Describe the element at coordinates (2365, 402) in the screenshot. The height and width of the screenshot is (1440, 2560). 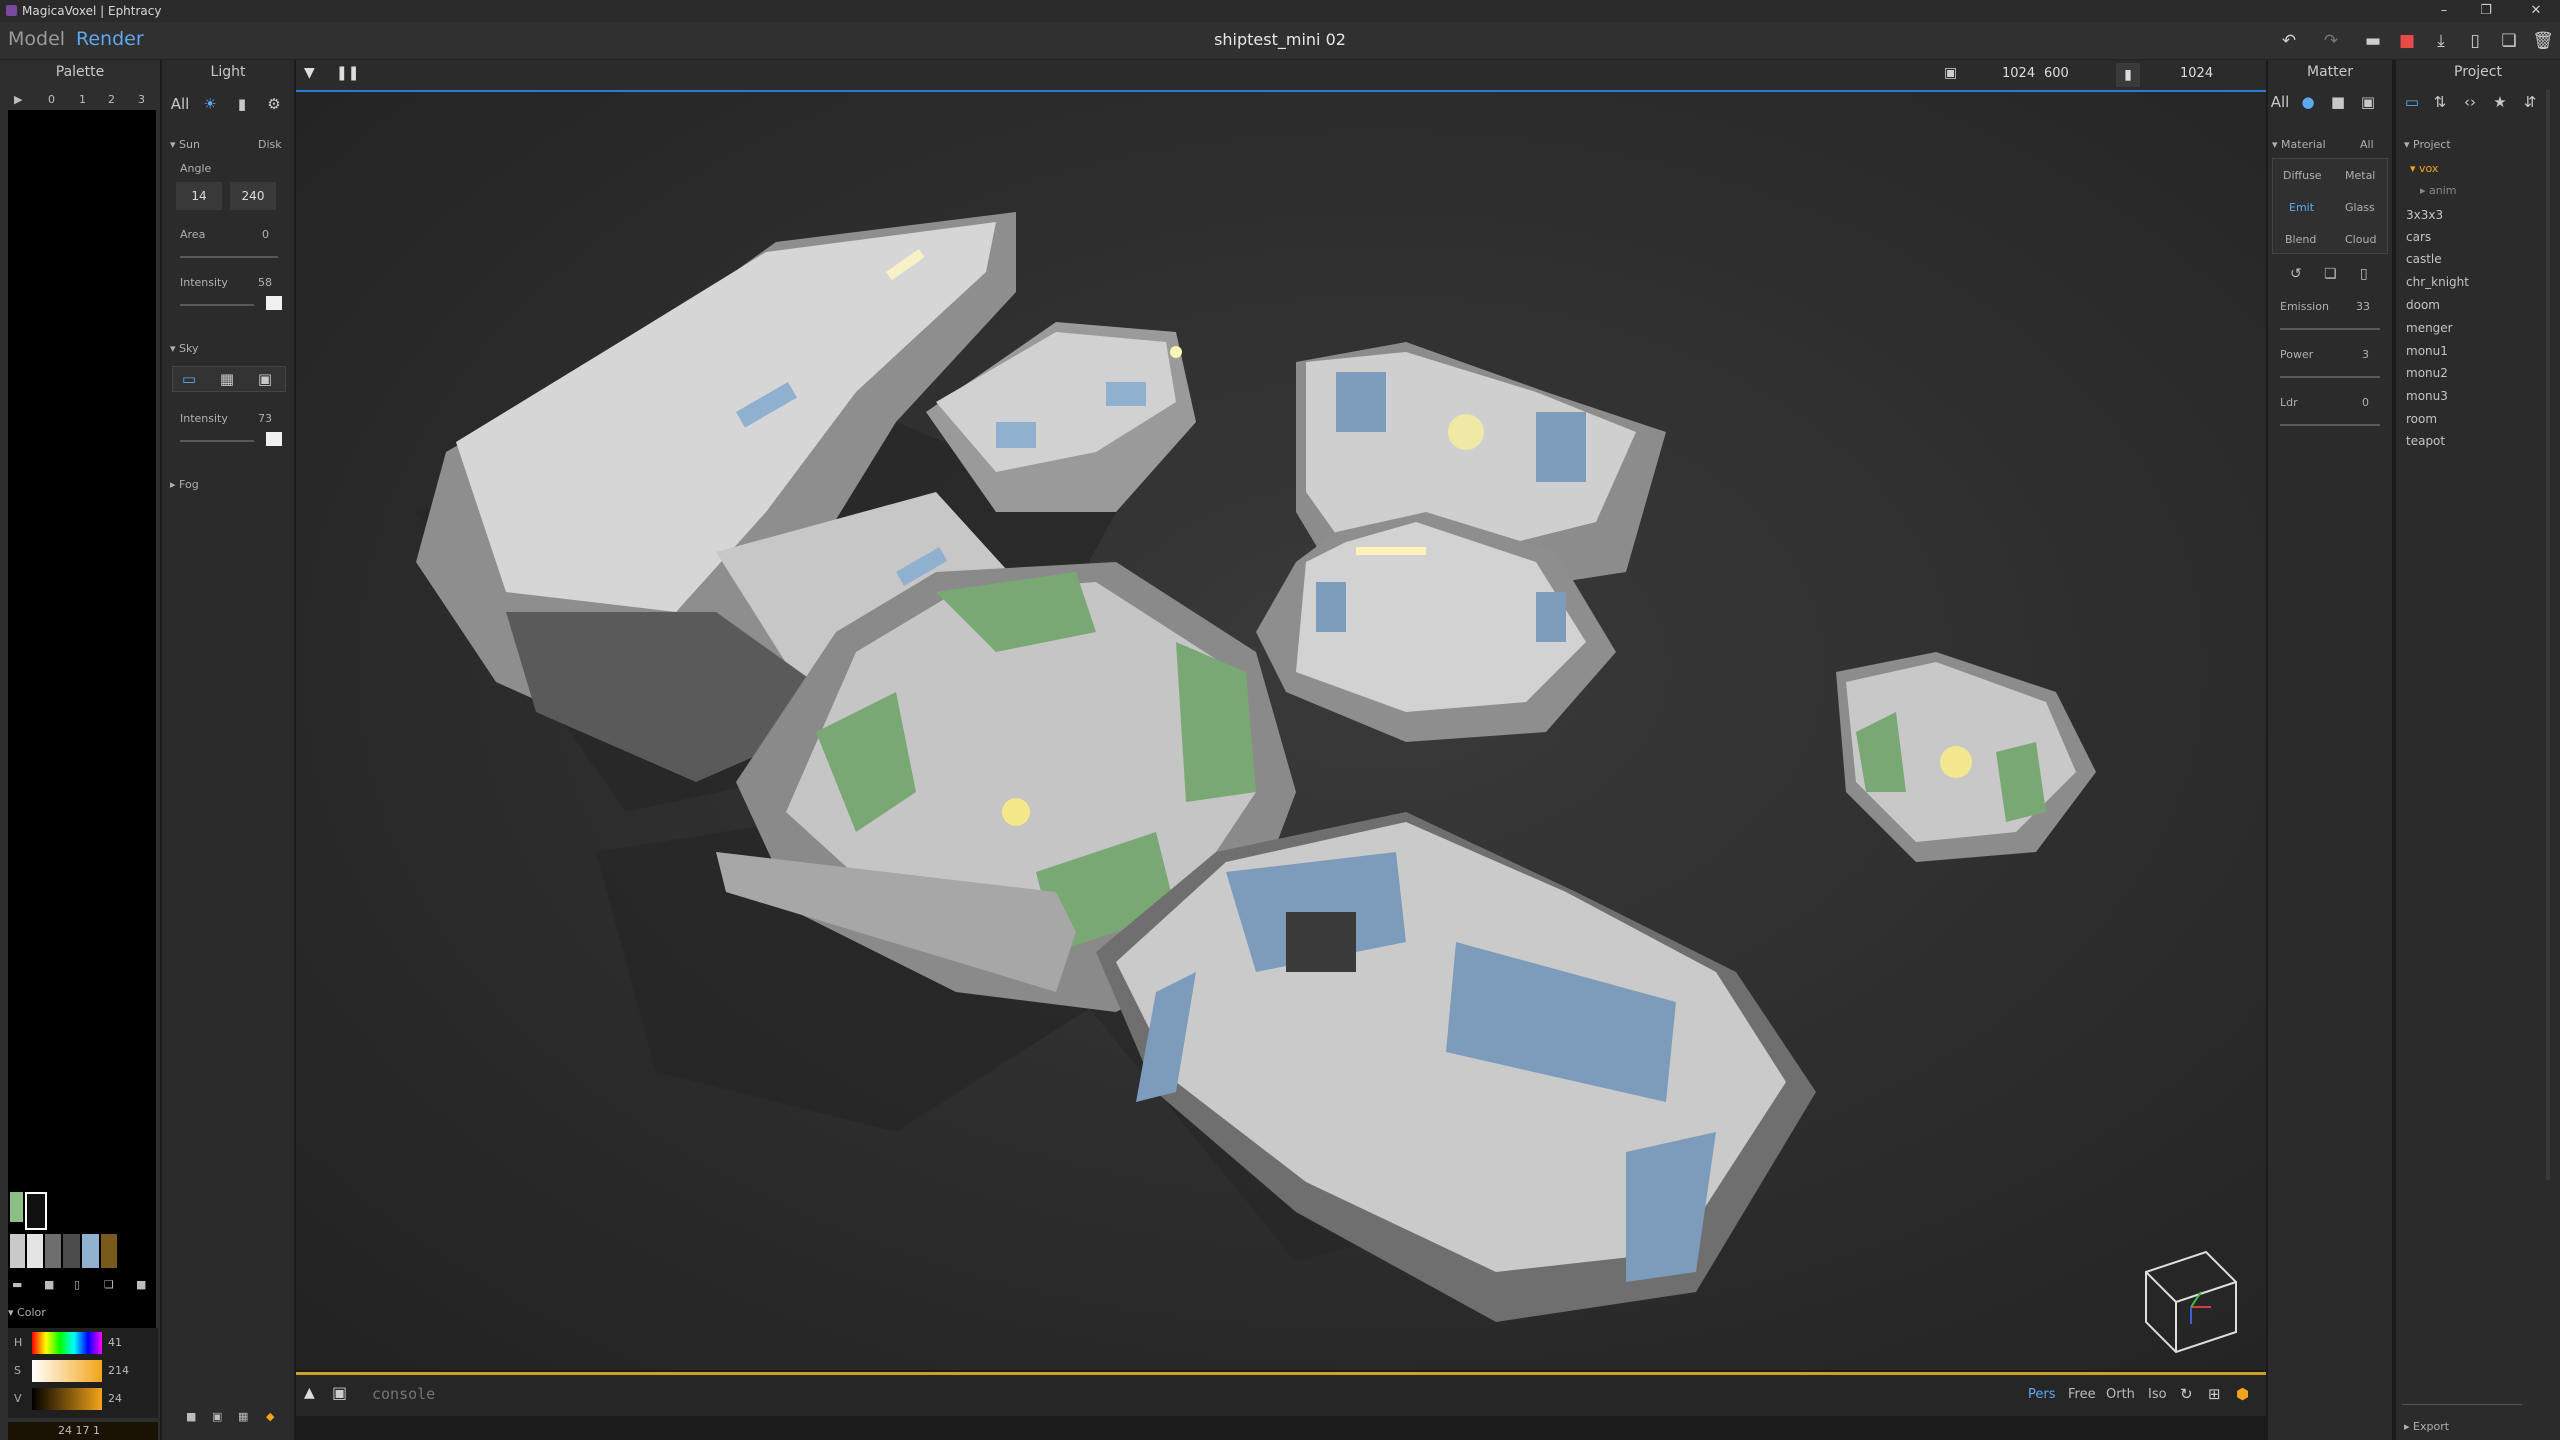
I see `ldr-value: 0` at that location.